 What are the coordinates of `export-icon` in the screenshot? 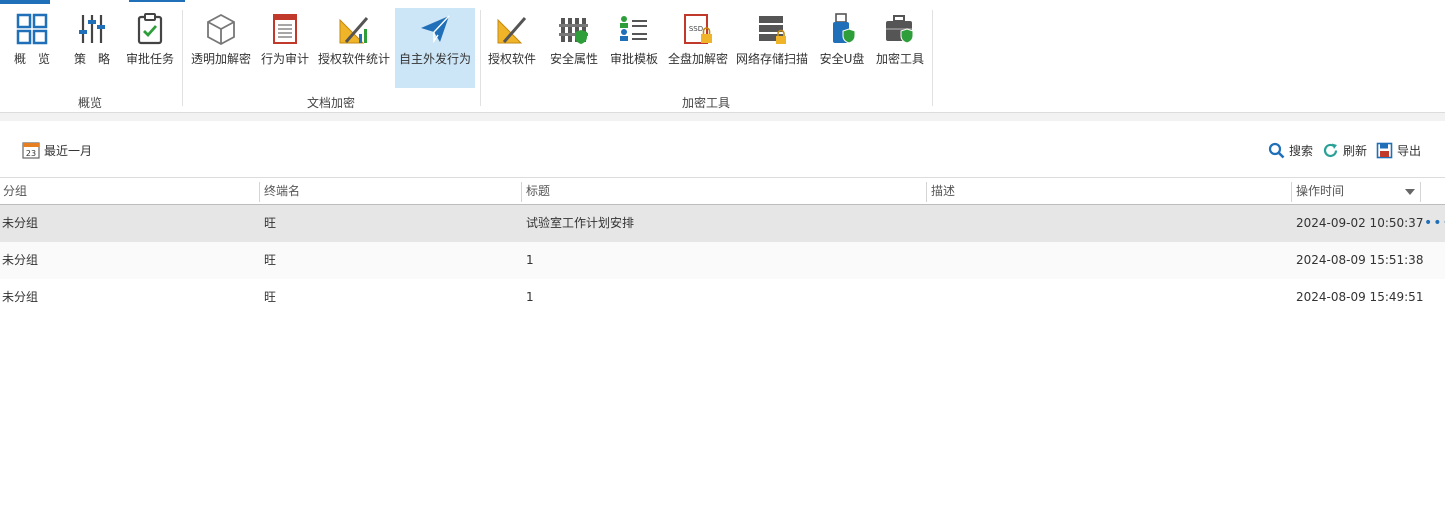 It's located at (1384, 150).